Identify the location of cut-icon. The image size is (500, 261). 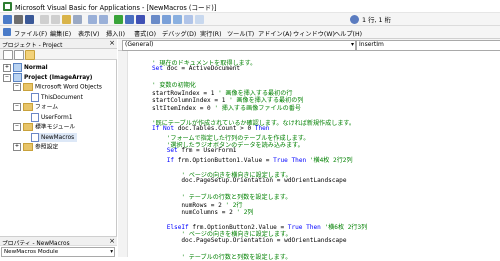
(44, 19).